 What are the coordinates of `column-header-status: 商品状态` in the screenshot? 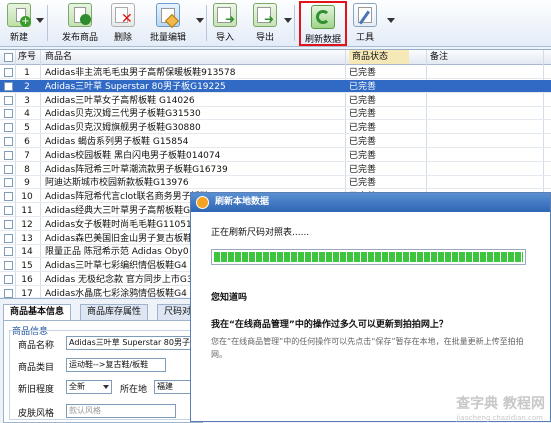 It's located at (379, 57).